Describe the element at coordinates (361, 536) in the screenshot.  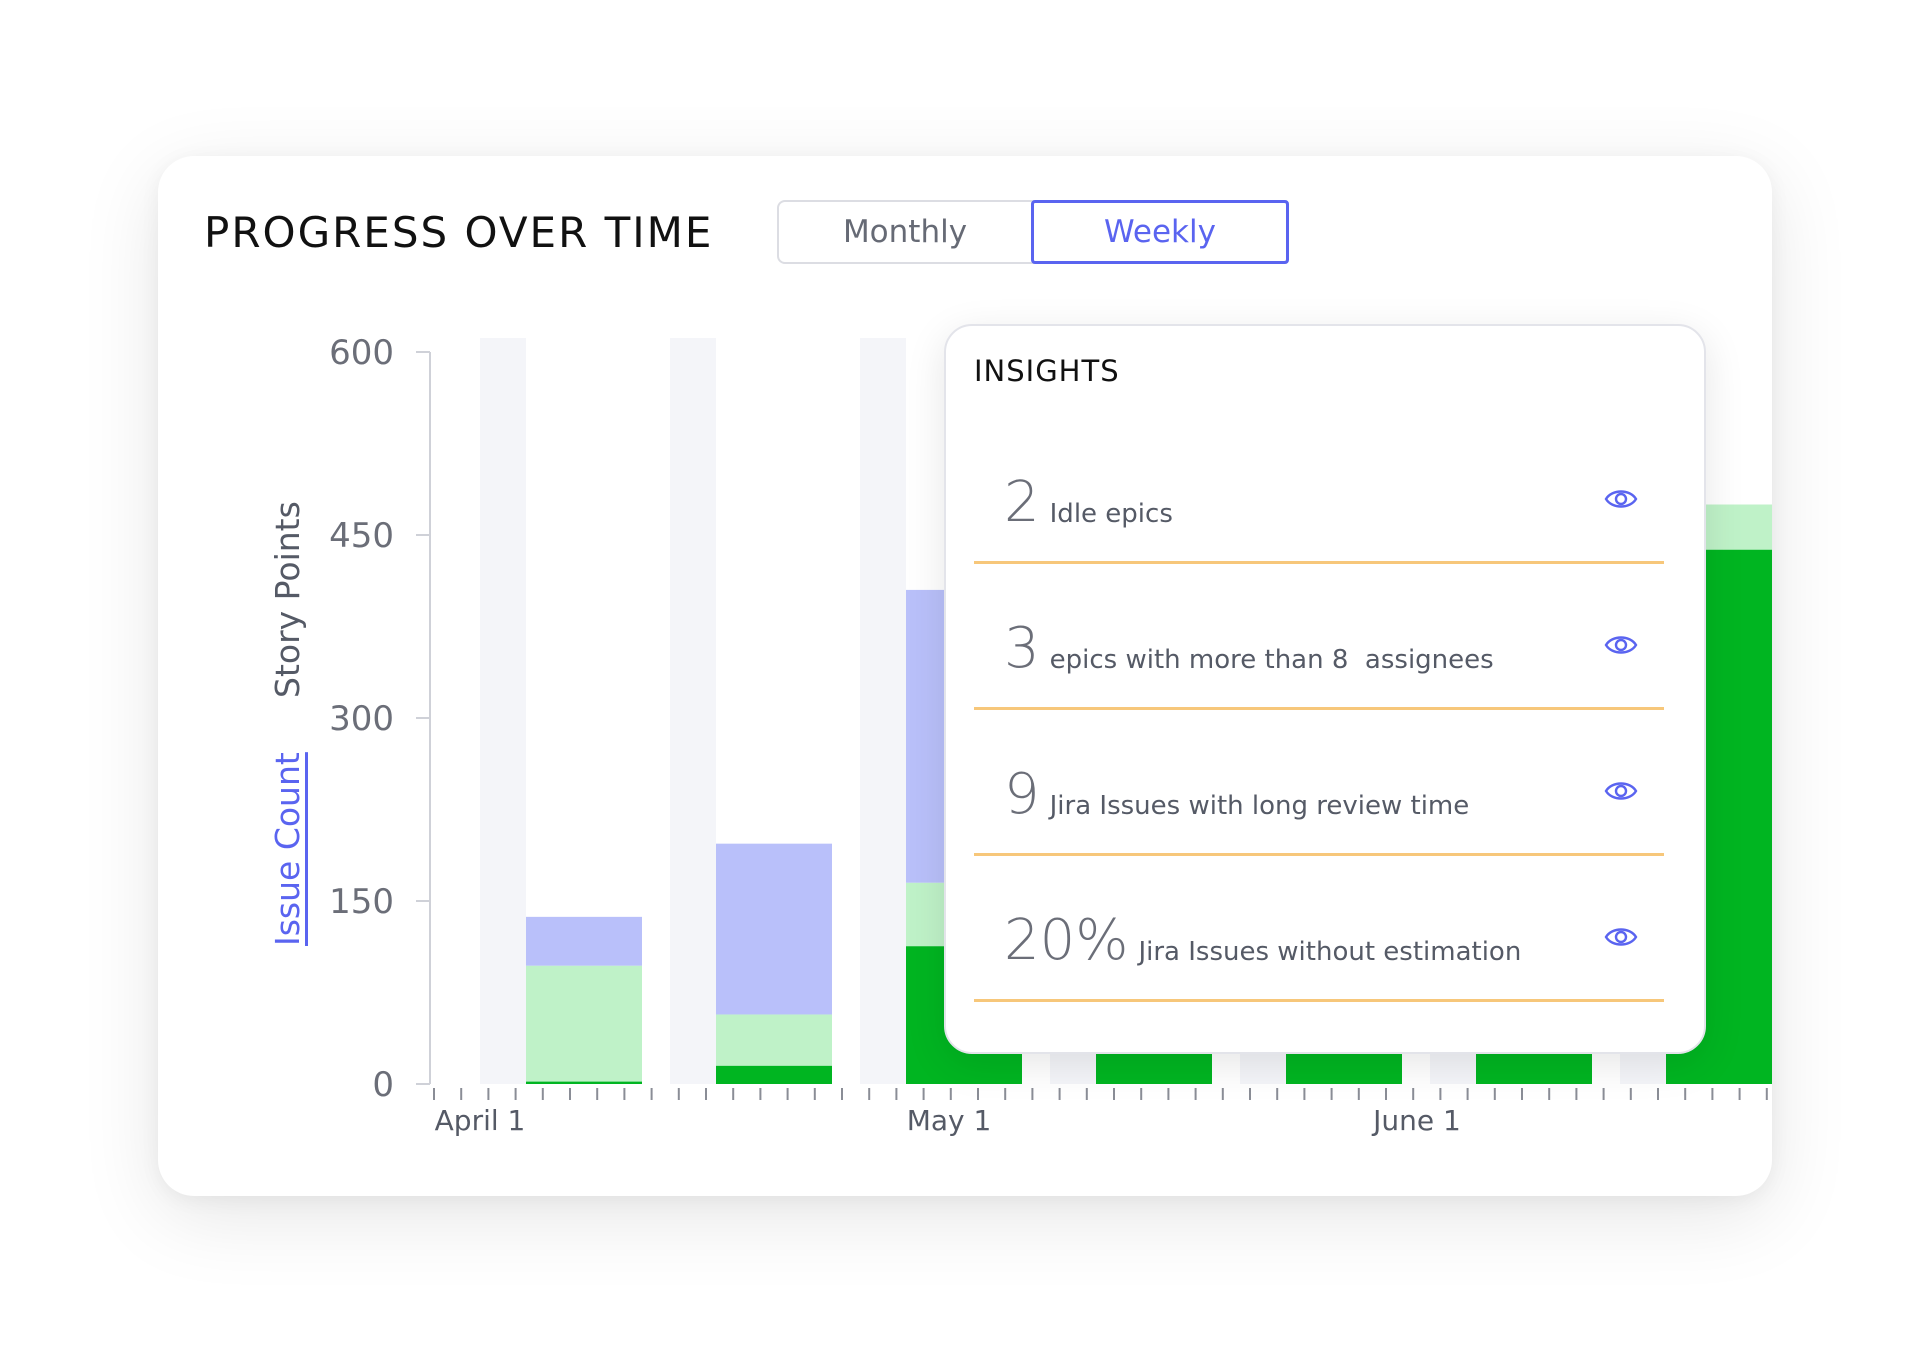
I see `y-tick-label: 450` at that location.